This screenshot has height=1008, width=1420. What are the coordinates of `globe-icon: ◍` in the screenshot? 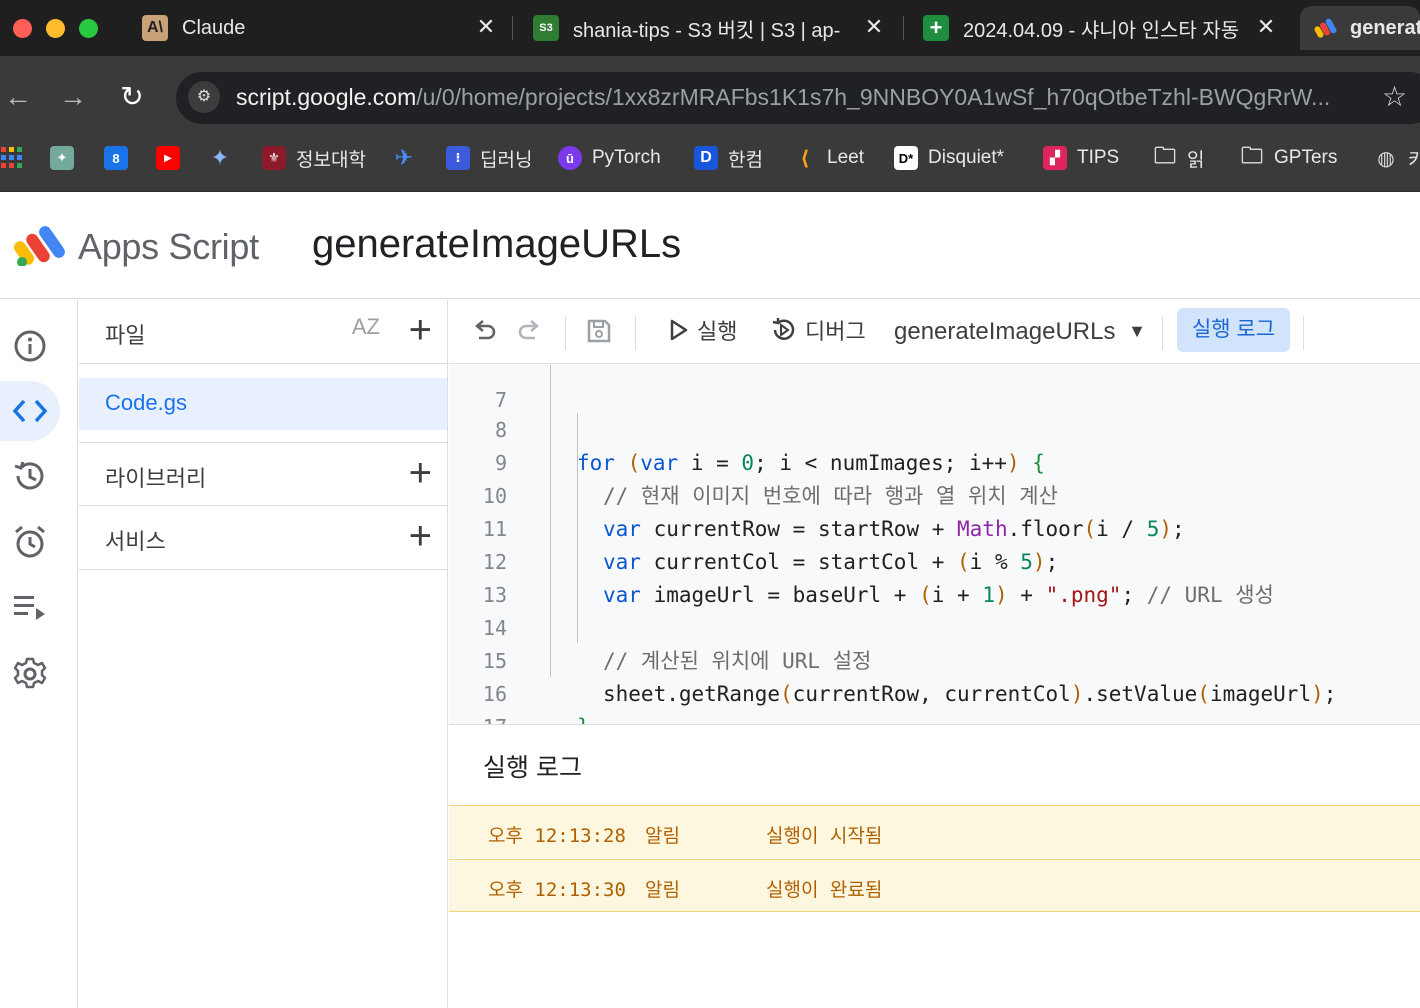 It's located at (1386, 158).